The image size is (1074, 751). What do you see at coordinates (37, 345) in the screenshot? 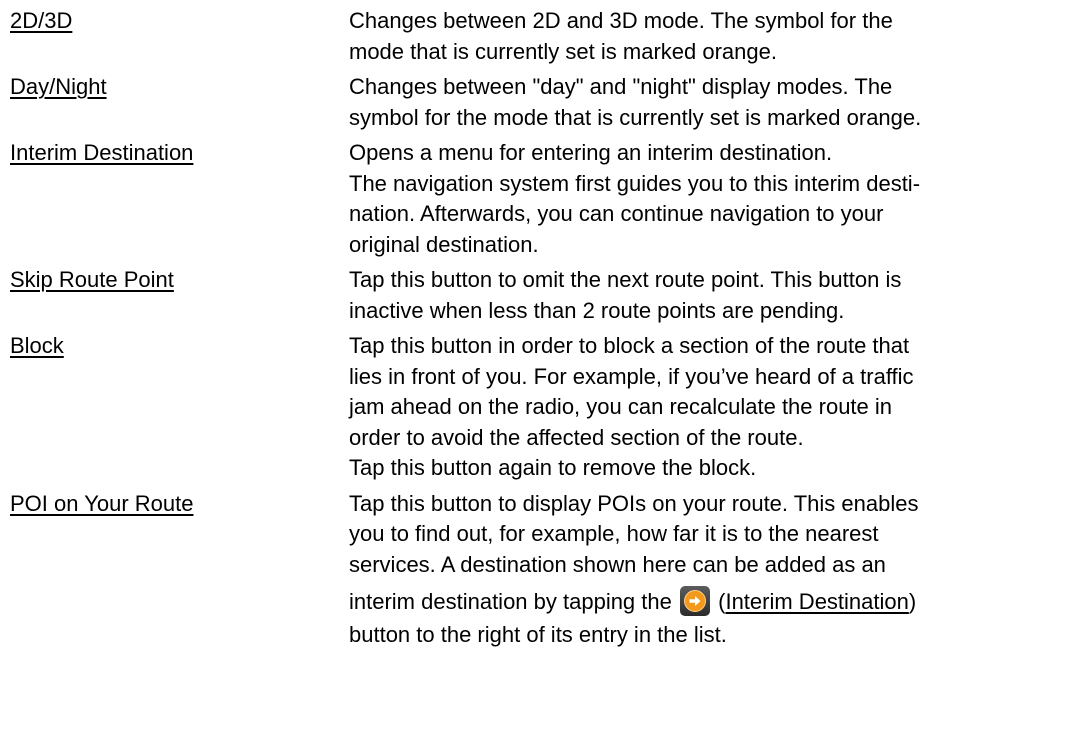
I see `term-block: Block` at bounding box center [37, 345].